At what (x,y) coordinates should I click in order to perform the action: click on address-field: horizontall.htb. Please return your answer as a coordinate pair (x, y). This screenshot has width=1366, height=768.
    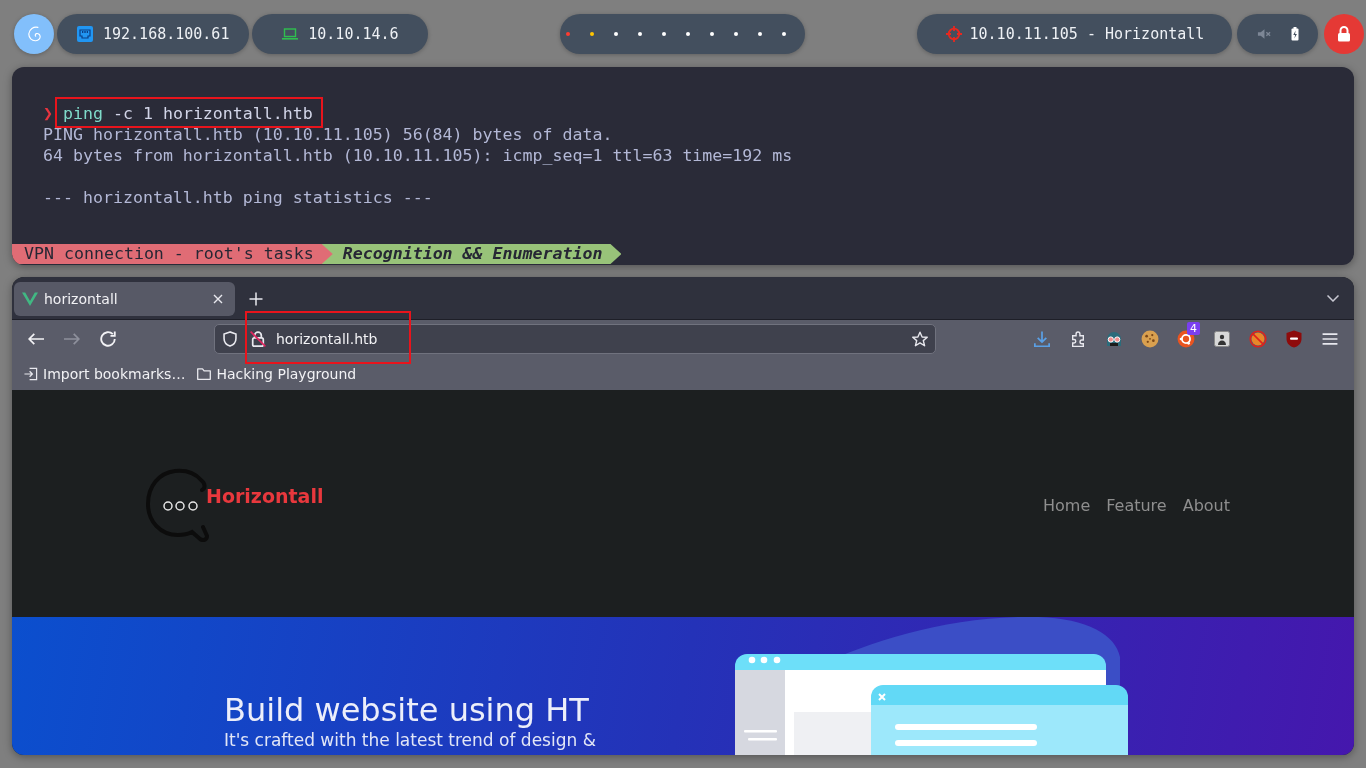
    Looking at the image, I should click on (575, 339).